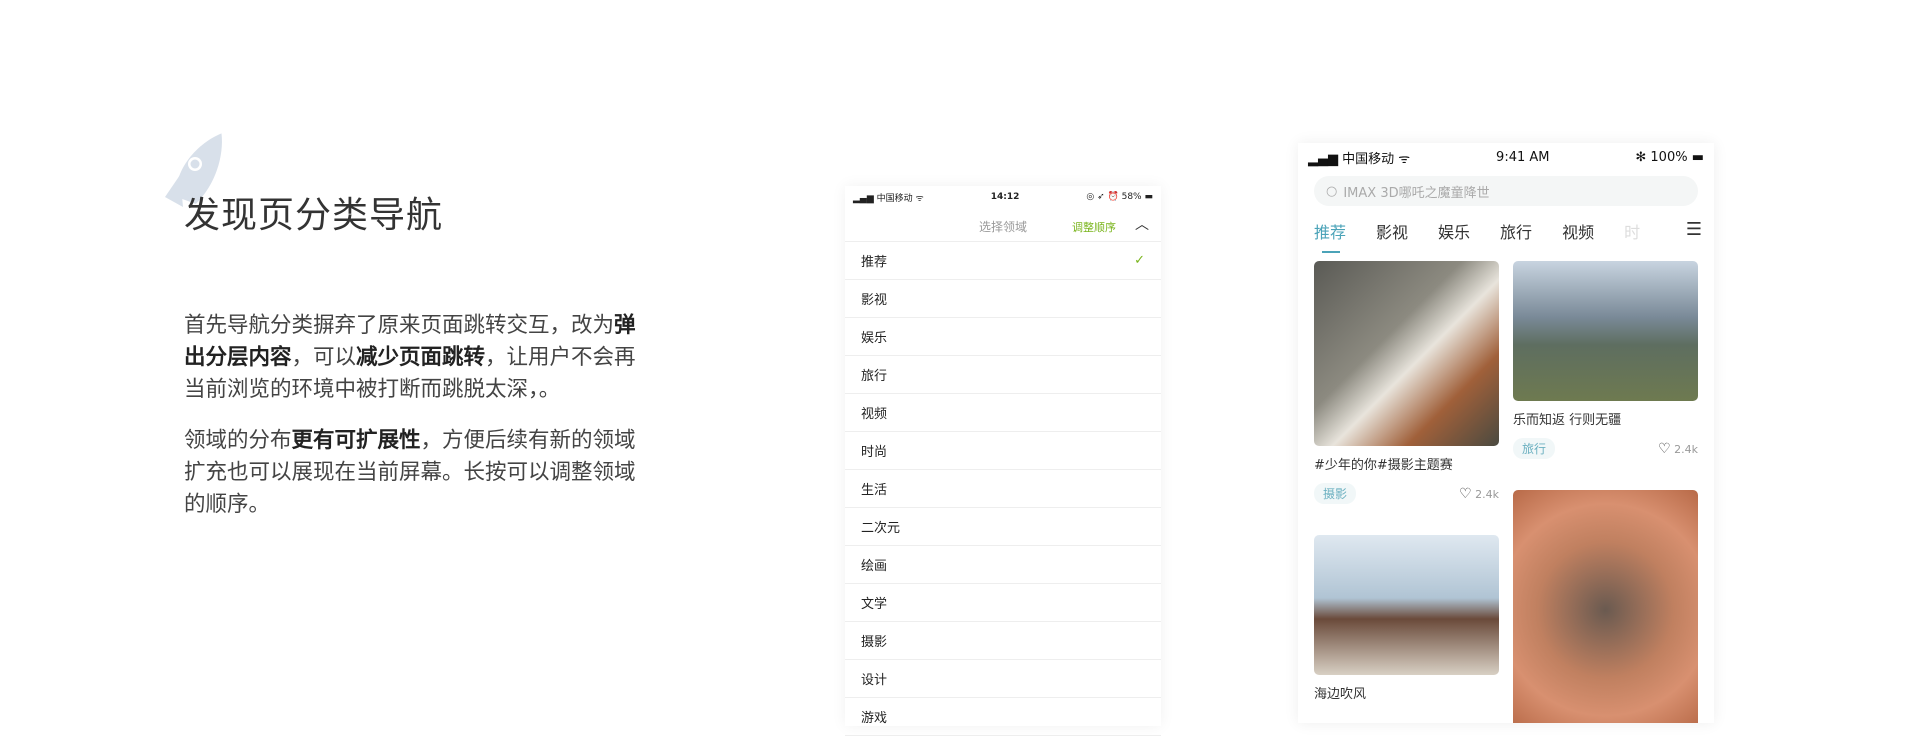 This screenshot has width=1920, height=736. What do you see at coordinates (1003, 261) in the screenshot?
I see `category-row: 推荐 ✓` at bounding box center [1003, 261].